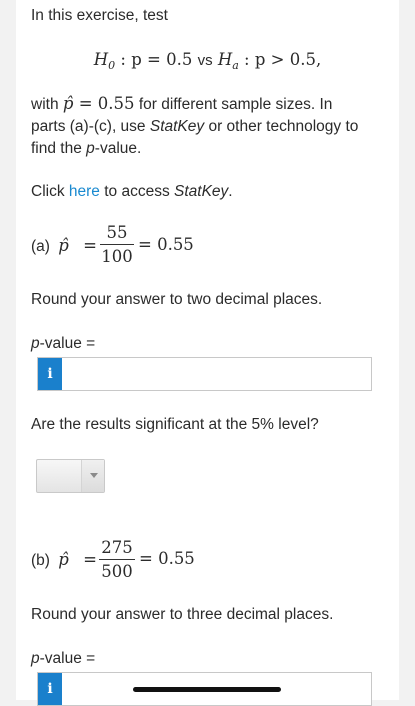  I want to click on home-indicator, so click(207, 689).